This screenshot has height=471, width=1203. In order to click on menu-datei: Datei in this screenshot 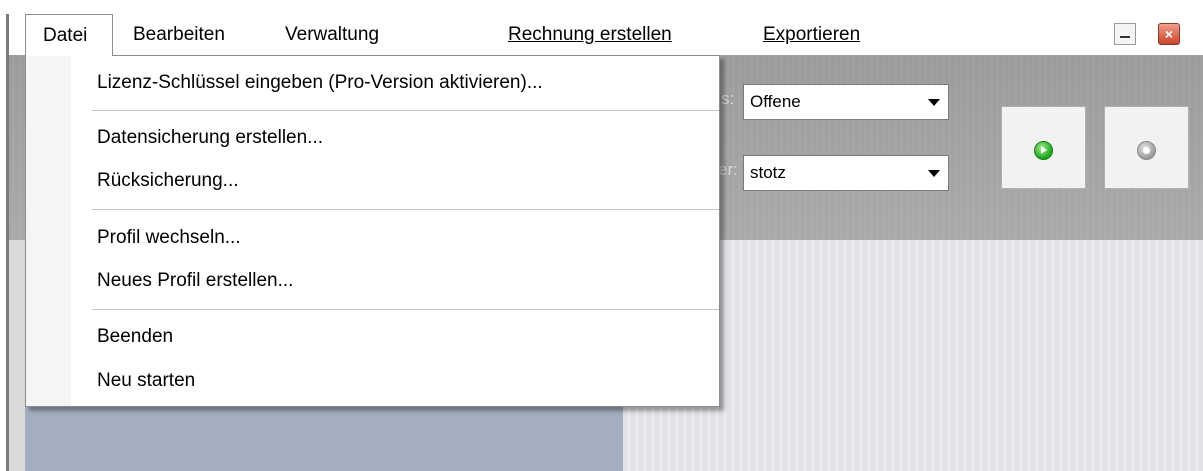, I will do `click(69, 35)`.